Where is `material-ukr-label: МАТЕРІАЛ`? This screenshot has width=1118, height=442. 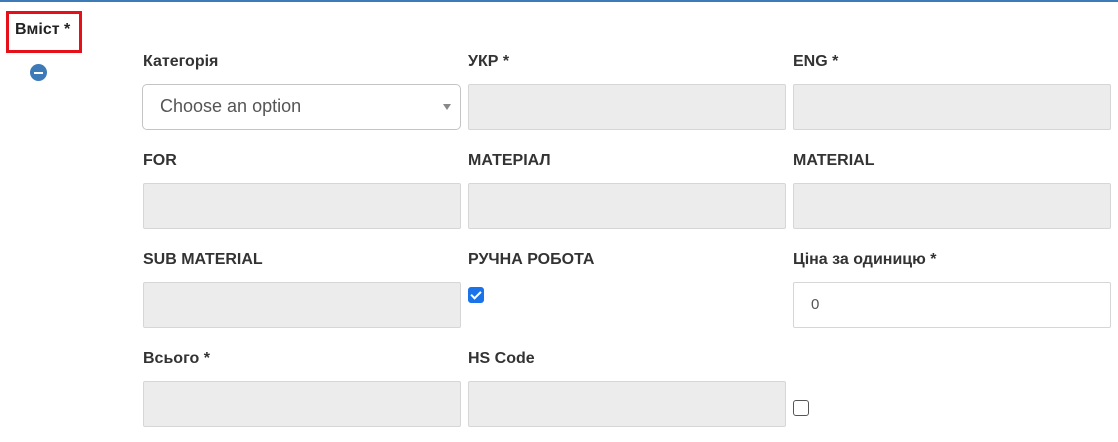 material-ukr-label: МАТЕРІАЛ is located at coordinates (509, 160).